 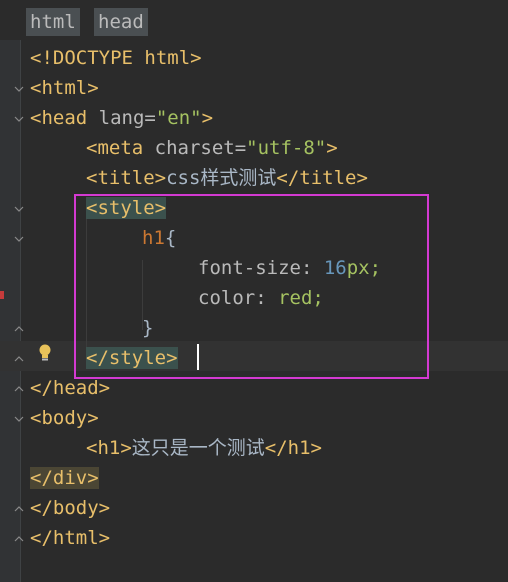 I want to click on code-line: </html>, so click(x=70, y=538).